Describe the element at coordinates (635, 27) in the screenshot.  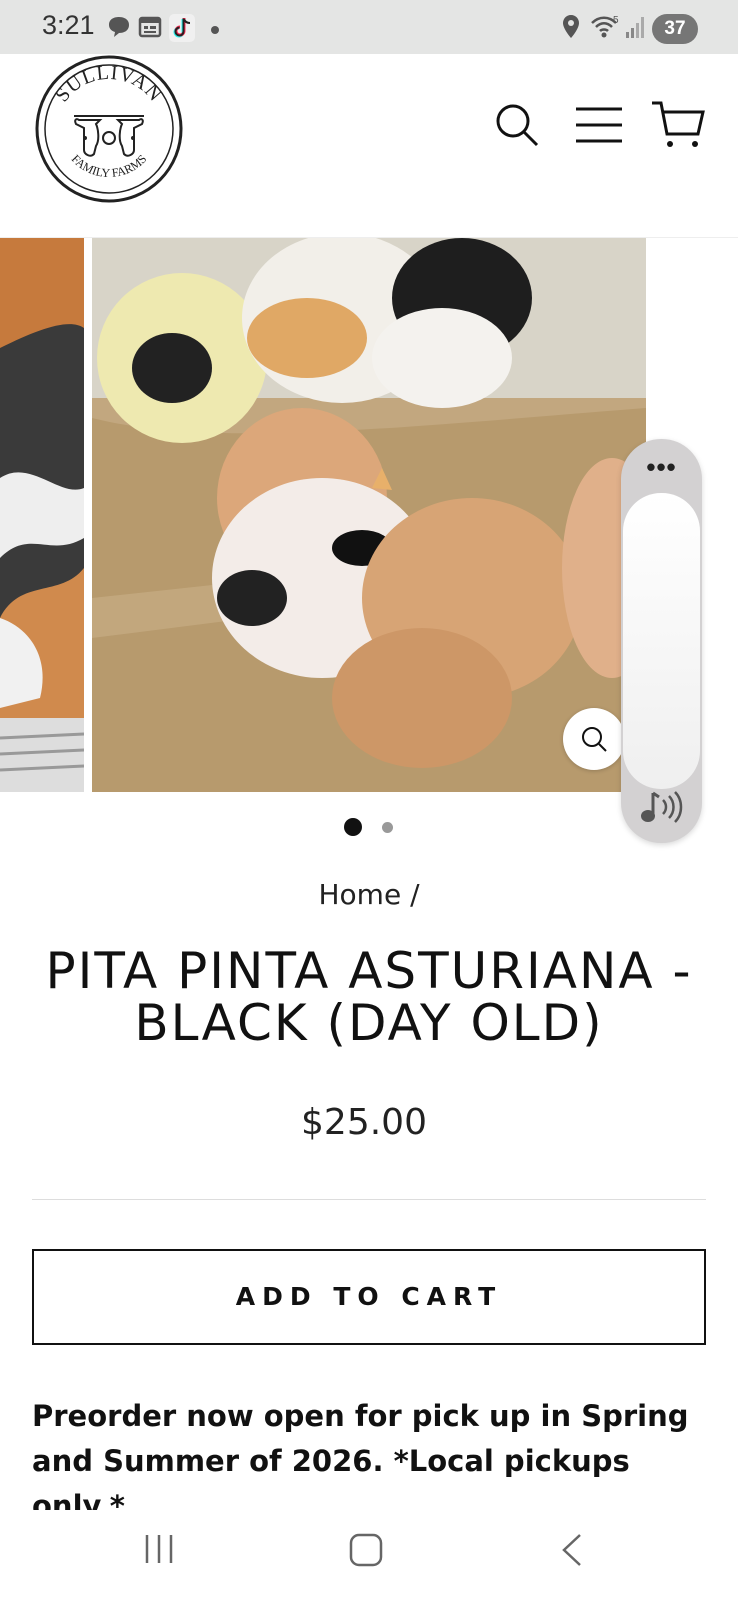
I see `signal-icon` at that location.